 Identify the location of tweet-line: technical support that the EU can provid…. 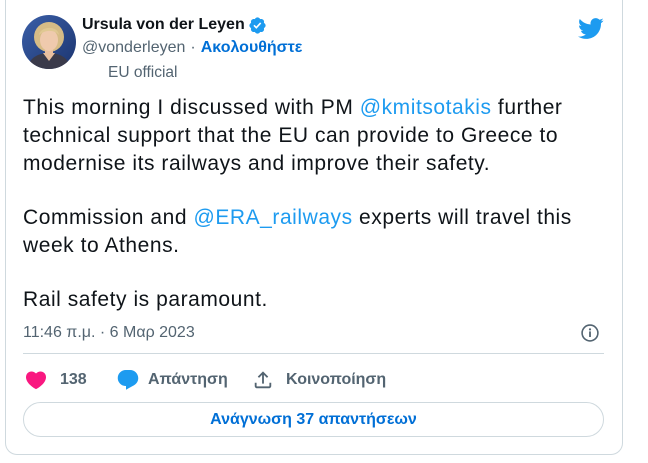
(297, 136).